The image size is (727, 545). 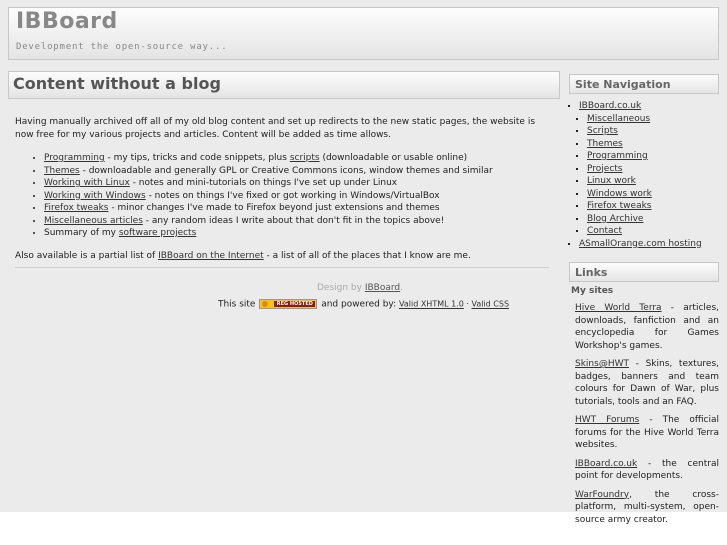 I want to click on links-header: Links, so click(x=644, y=272).